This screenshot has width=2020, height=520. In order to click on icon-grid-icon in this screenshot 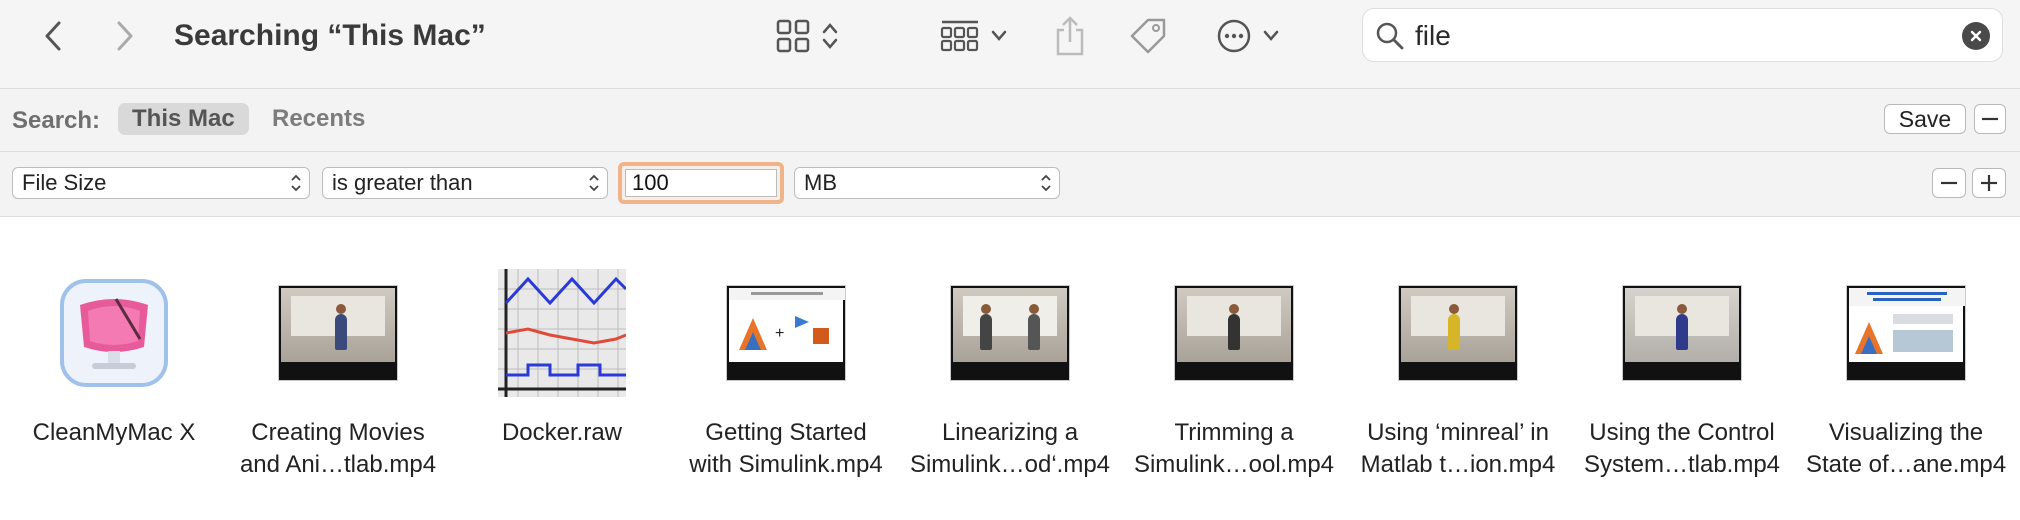, I will do `click(793, 36)`.